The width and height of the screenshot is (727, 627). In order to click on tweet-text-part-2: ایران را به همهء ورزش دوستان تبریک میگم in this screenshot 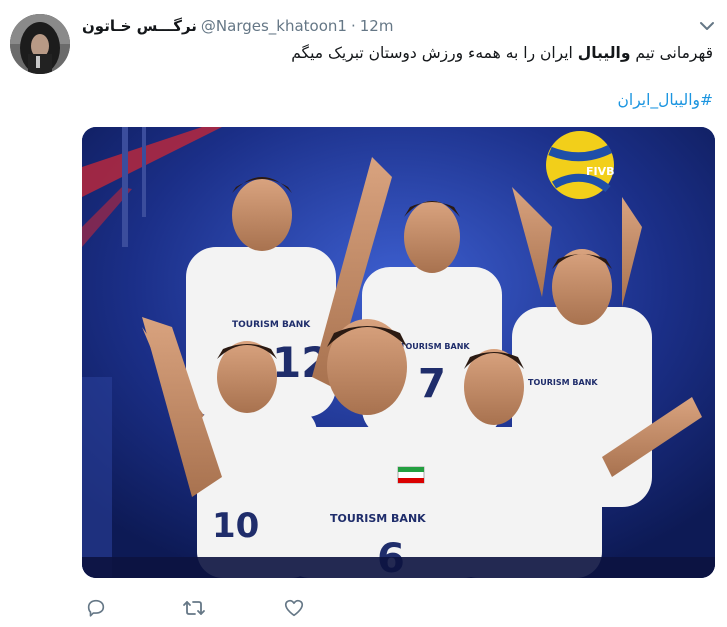, I will do `click(434, 53)`.